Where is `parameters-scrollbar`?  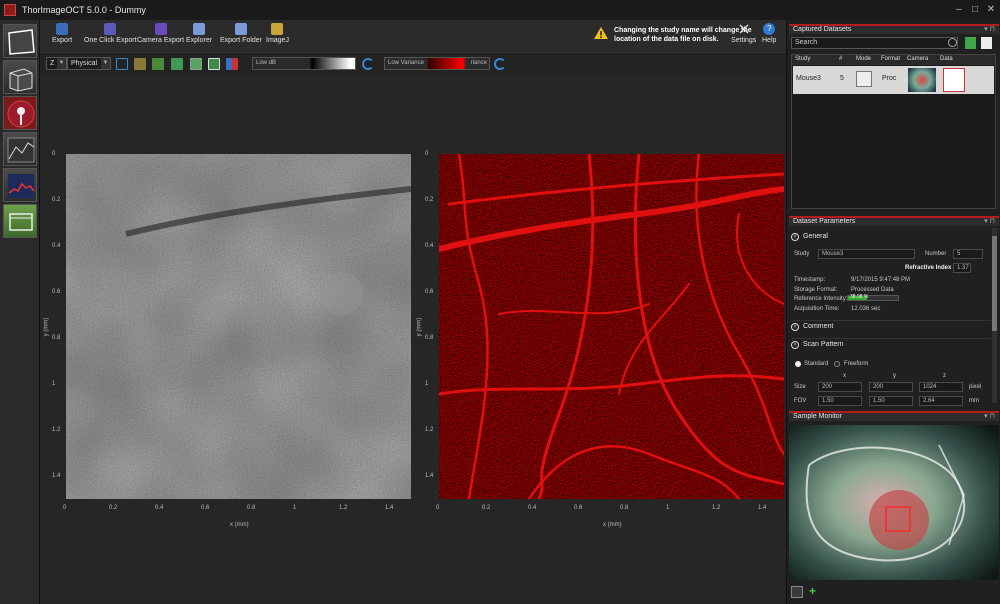
parameters-scrollbar is located at coordinates (994, 315).